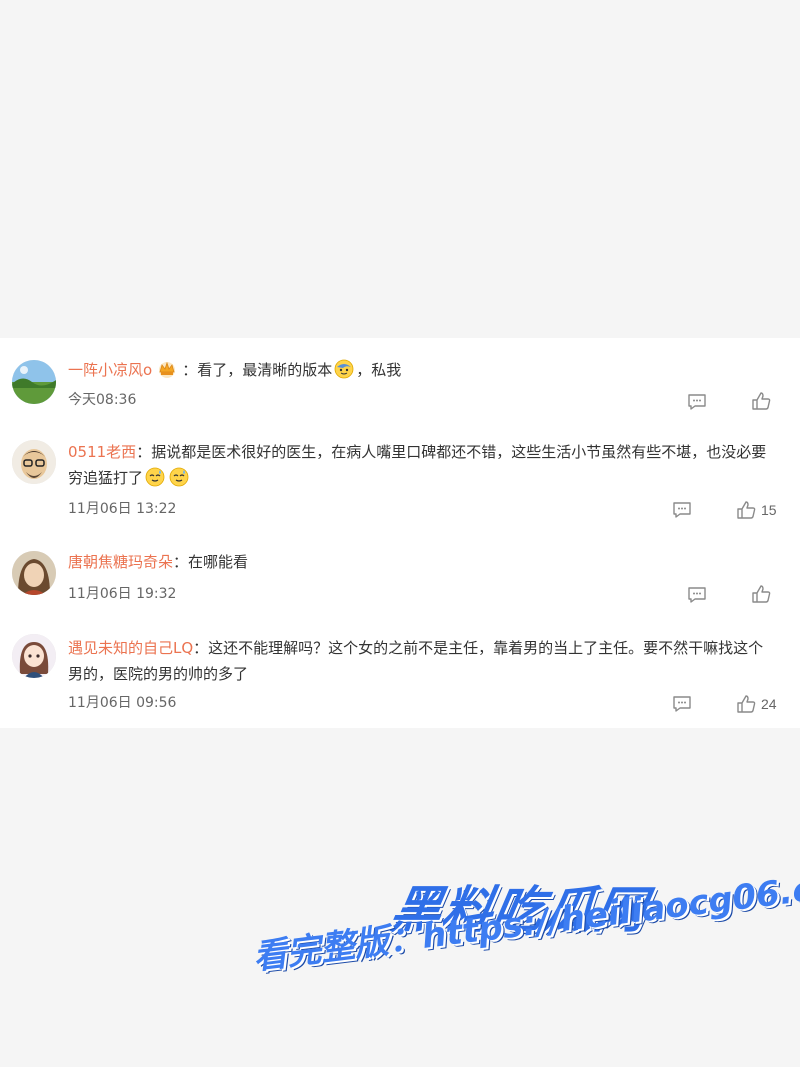 The width and height of the screenshot is (800, 1067). What do you see at coordinates (122, 509) in the screenshot?
I see `comment-time: 11月06日 13:22` at bounding box center [122, 509].